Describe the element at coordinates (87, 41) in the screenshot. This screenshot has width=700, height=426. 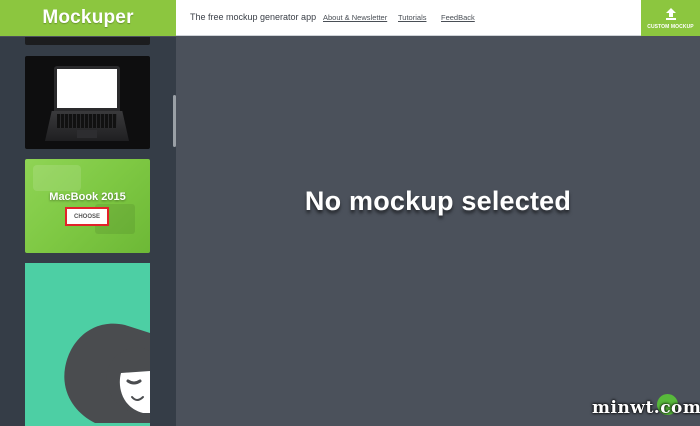
I see `mockup-thumbnail-top` at that location.